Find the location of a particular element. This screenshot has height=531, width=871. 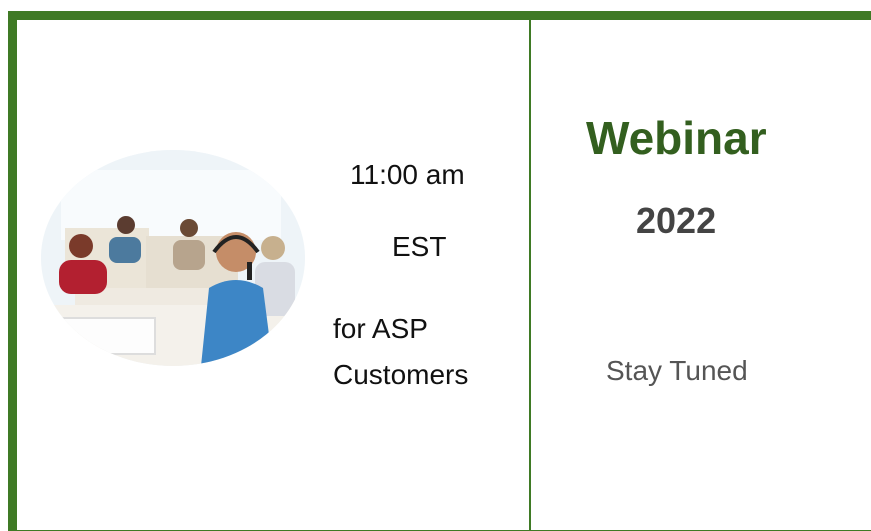

webinar-title: Webinar is located at coordinates (676, 138).